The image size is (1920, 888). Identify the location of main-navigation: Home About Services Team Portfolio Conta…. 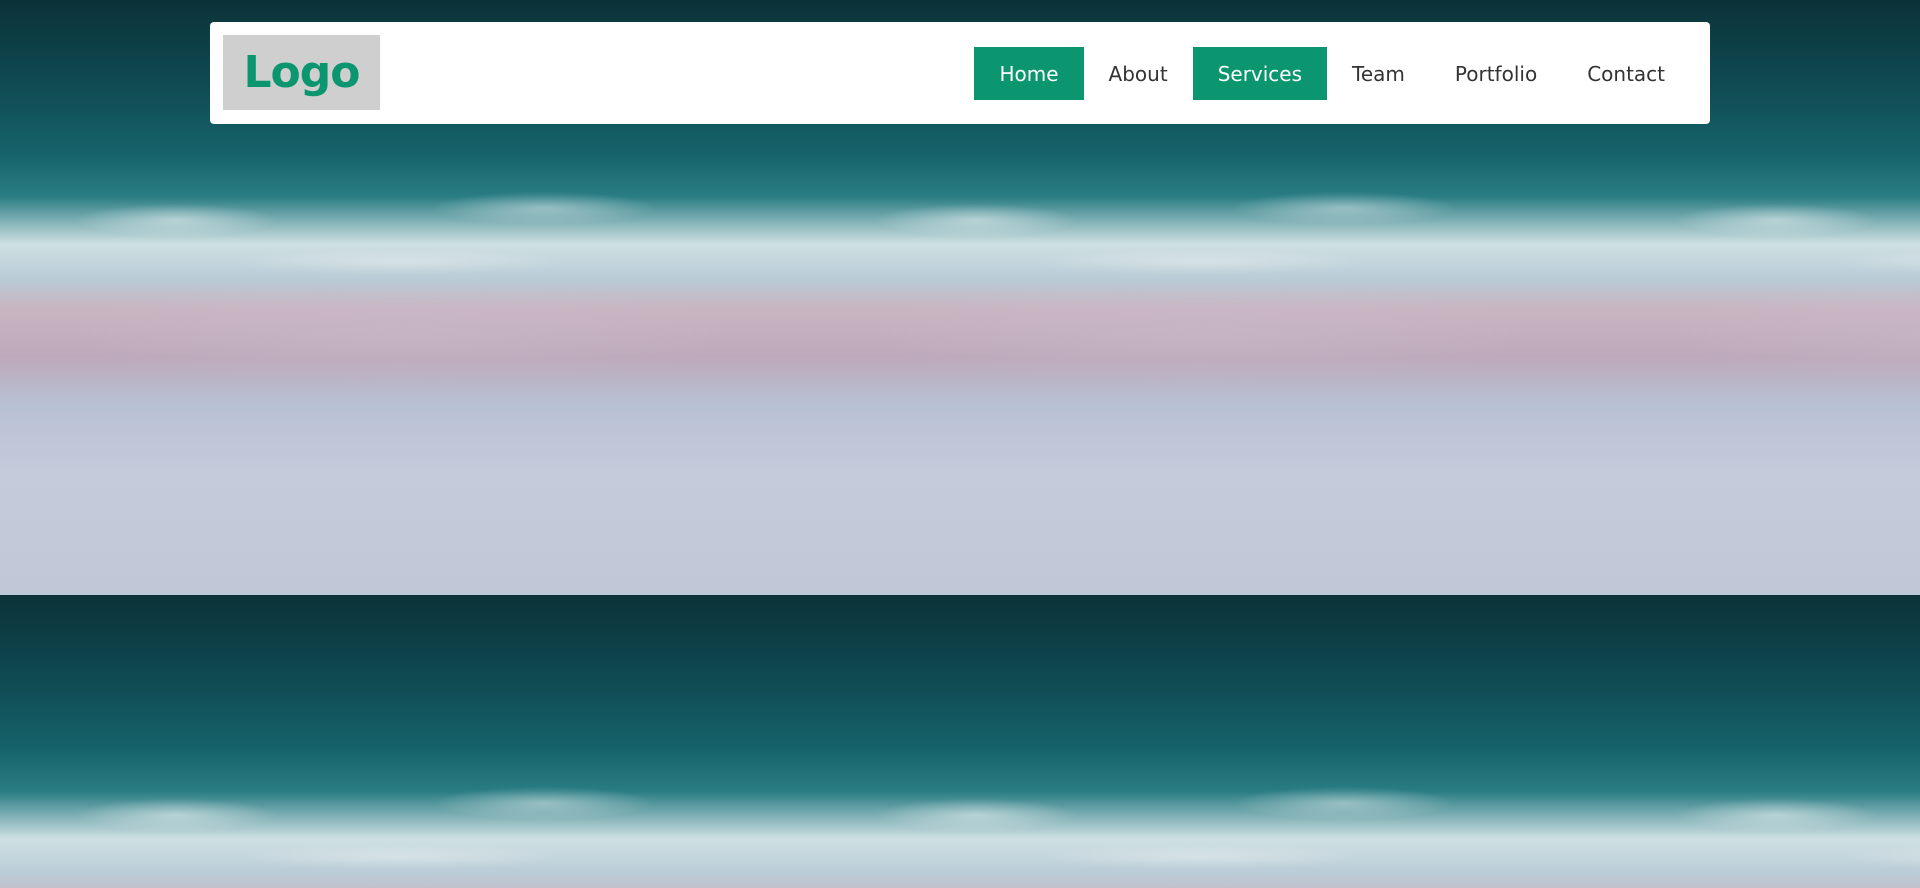
(1332, 73).